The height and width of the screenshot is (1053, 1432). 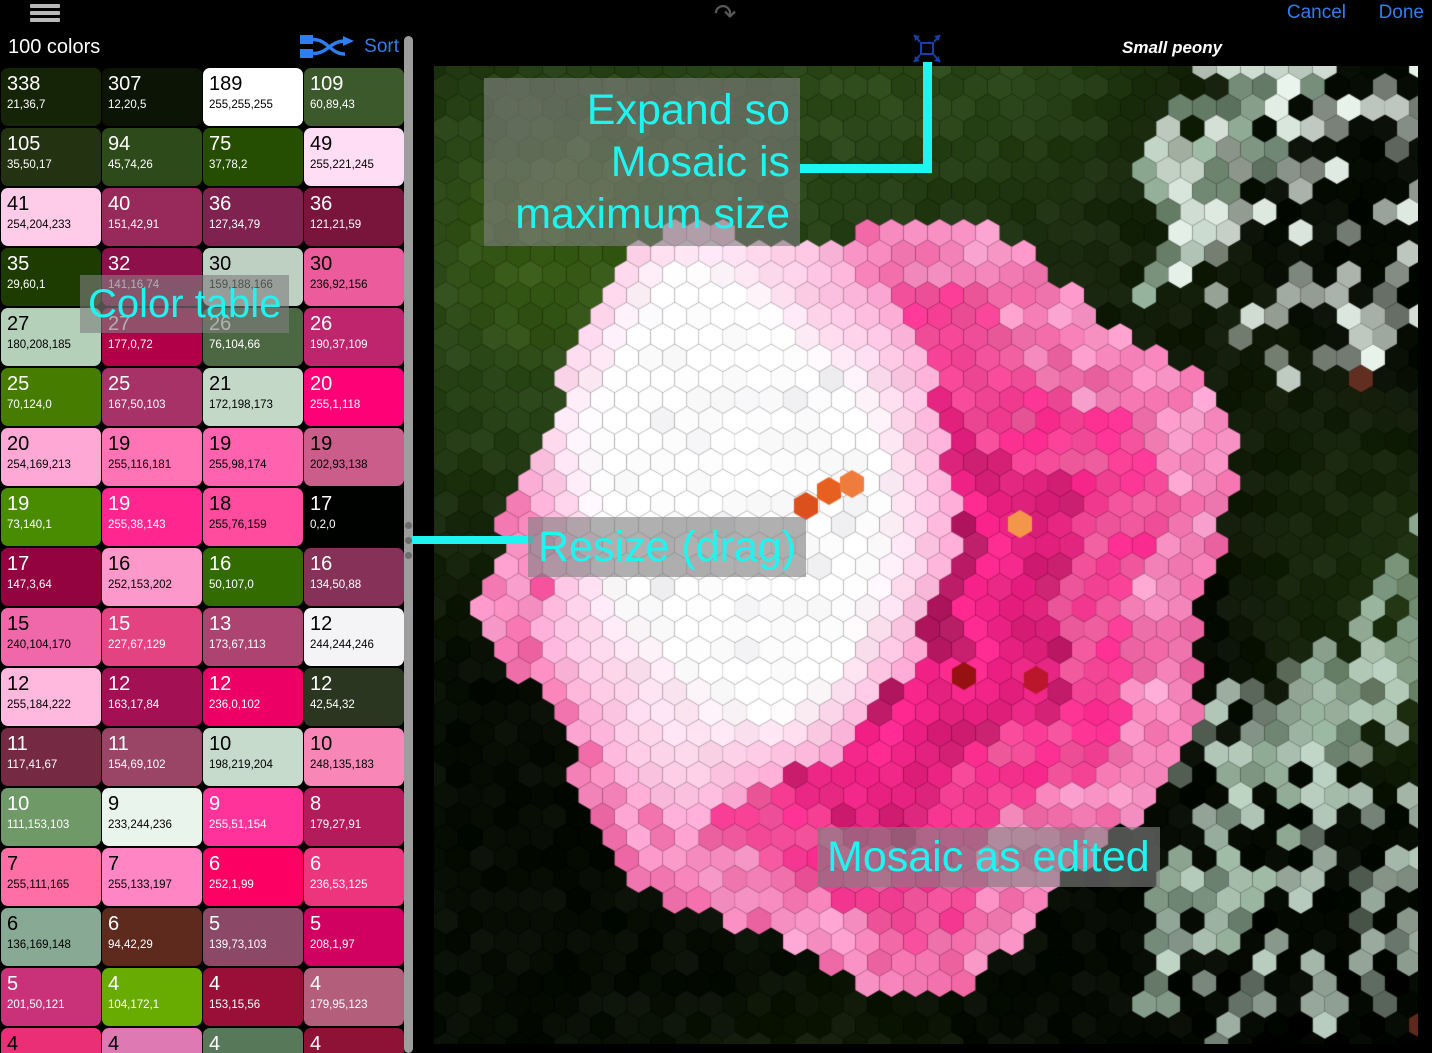 What do you see at coordinates (13, 1043) in the screenshot?
I see `swatch-count: 4` at bounding box center [13, 1043].